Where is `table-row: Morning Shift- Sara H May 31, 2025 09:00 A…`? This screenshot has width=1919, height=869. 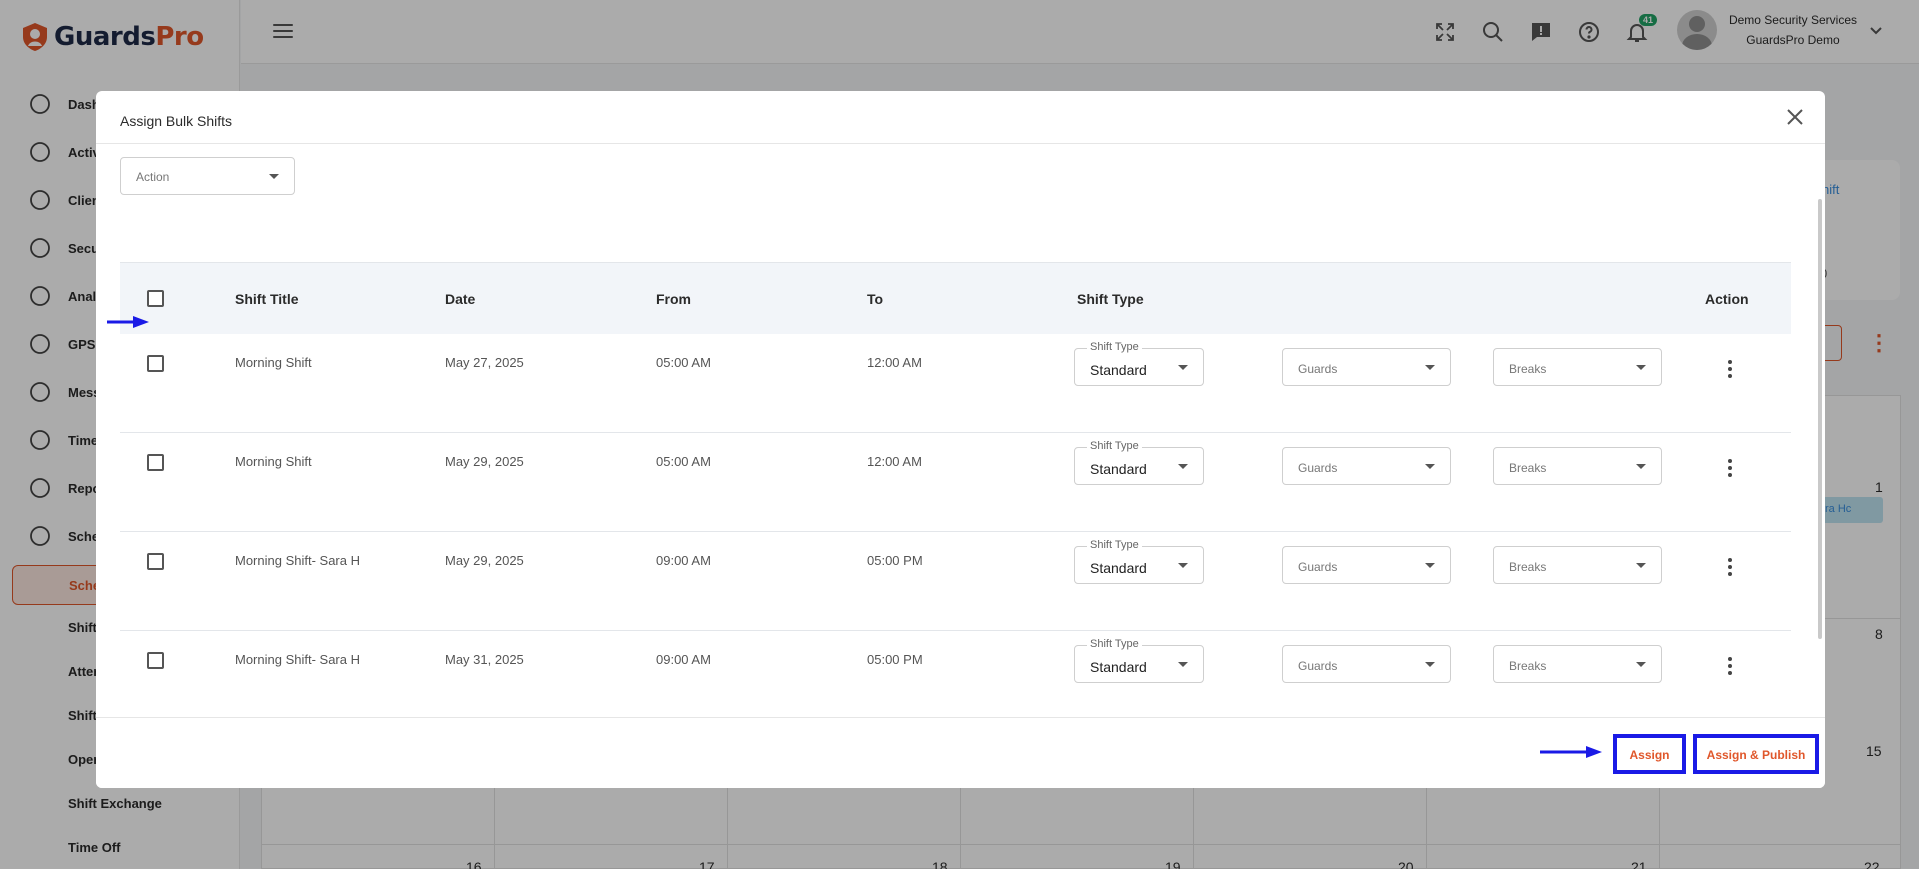 table-row: Morning Shift- Sara H May 31, 2025 09:00 A… is located at coordinates (955, 669).